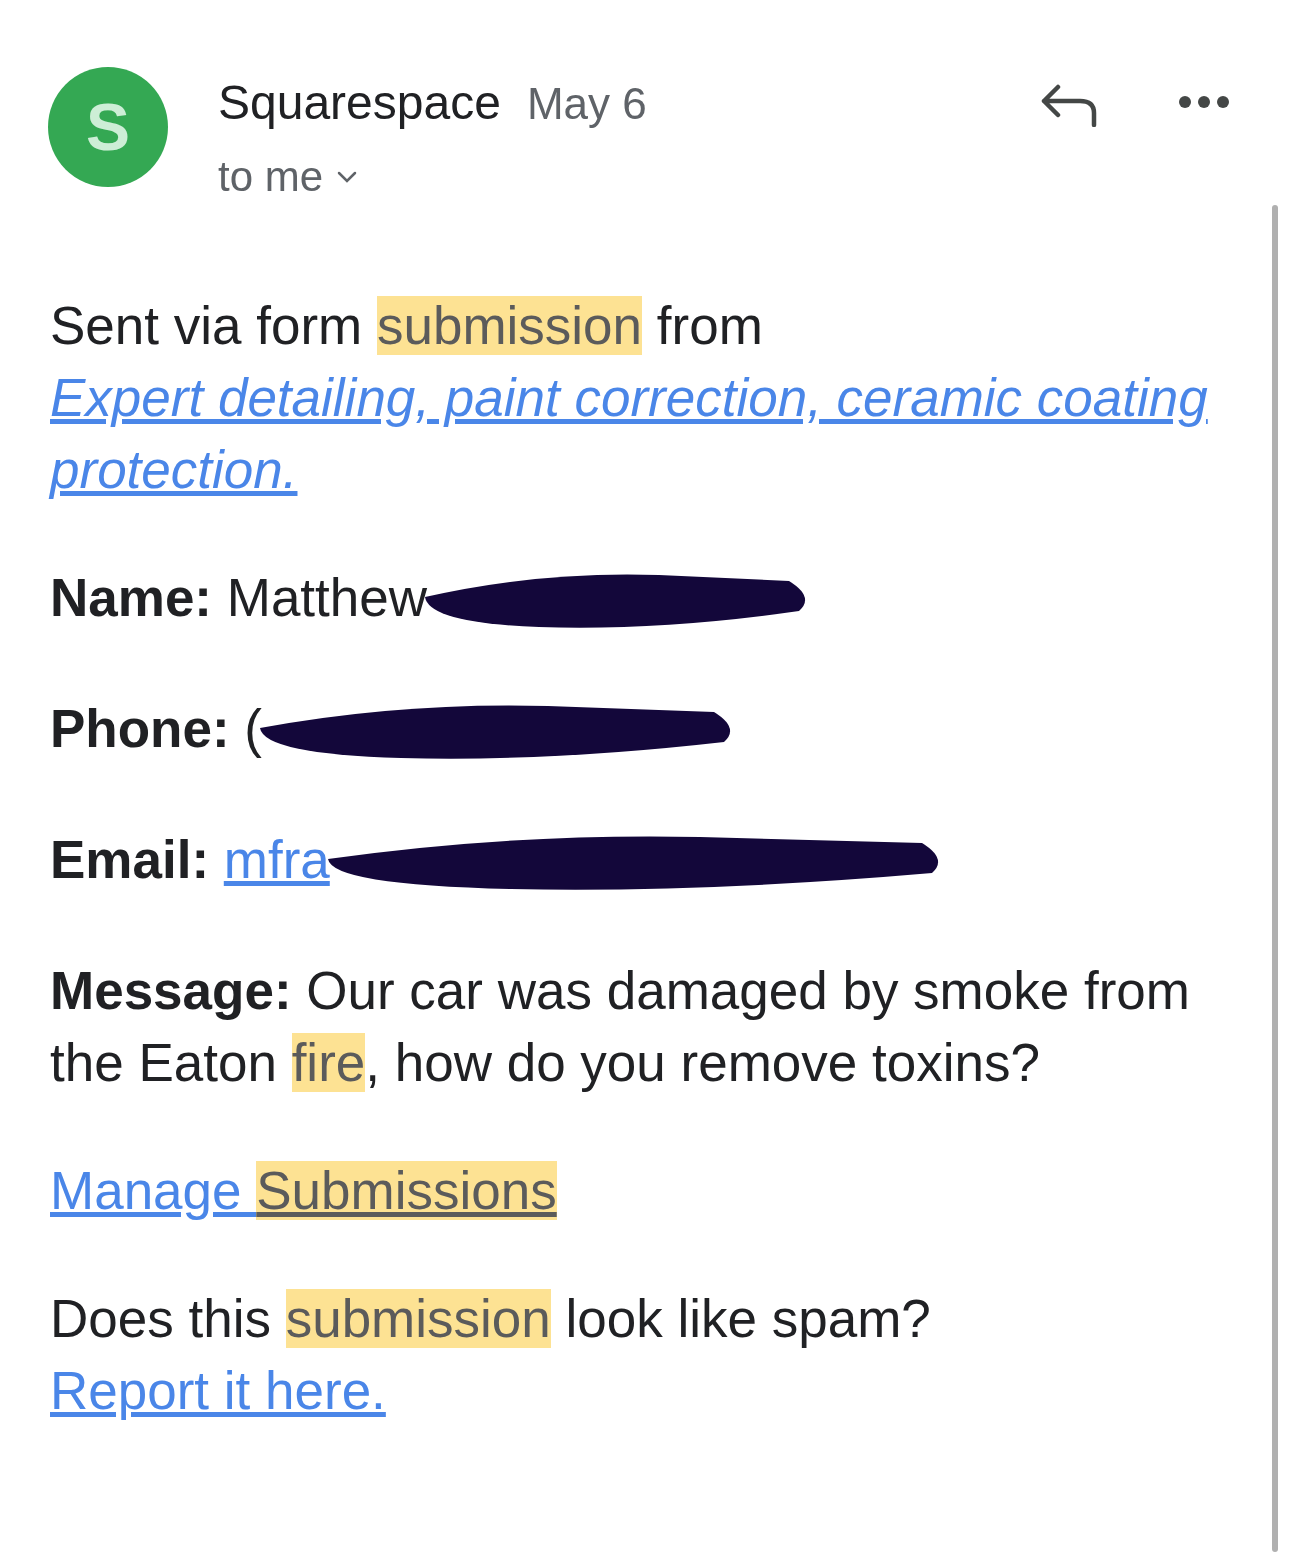 The image size is (1290, 1552). Describe the element at coordinates (1204, 102) in the screenshot. I see `more-options-icon` at that location.